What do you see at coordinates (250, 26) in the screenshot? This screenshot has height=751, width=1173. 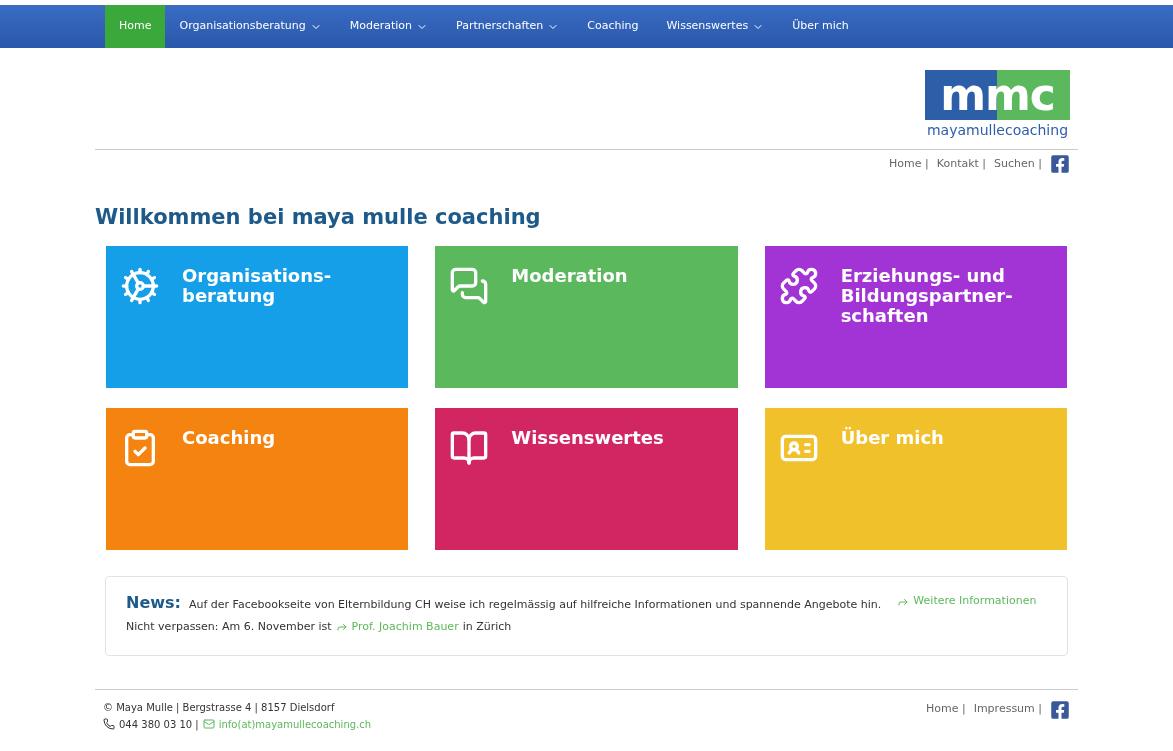 I see `nav-item: Organisationsberatung` at bounding box center [250, 26].